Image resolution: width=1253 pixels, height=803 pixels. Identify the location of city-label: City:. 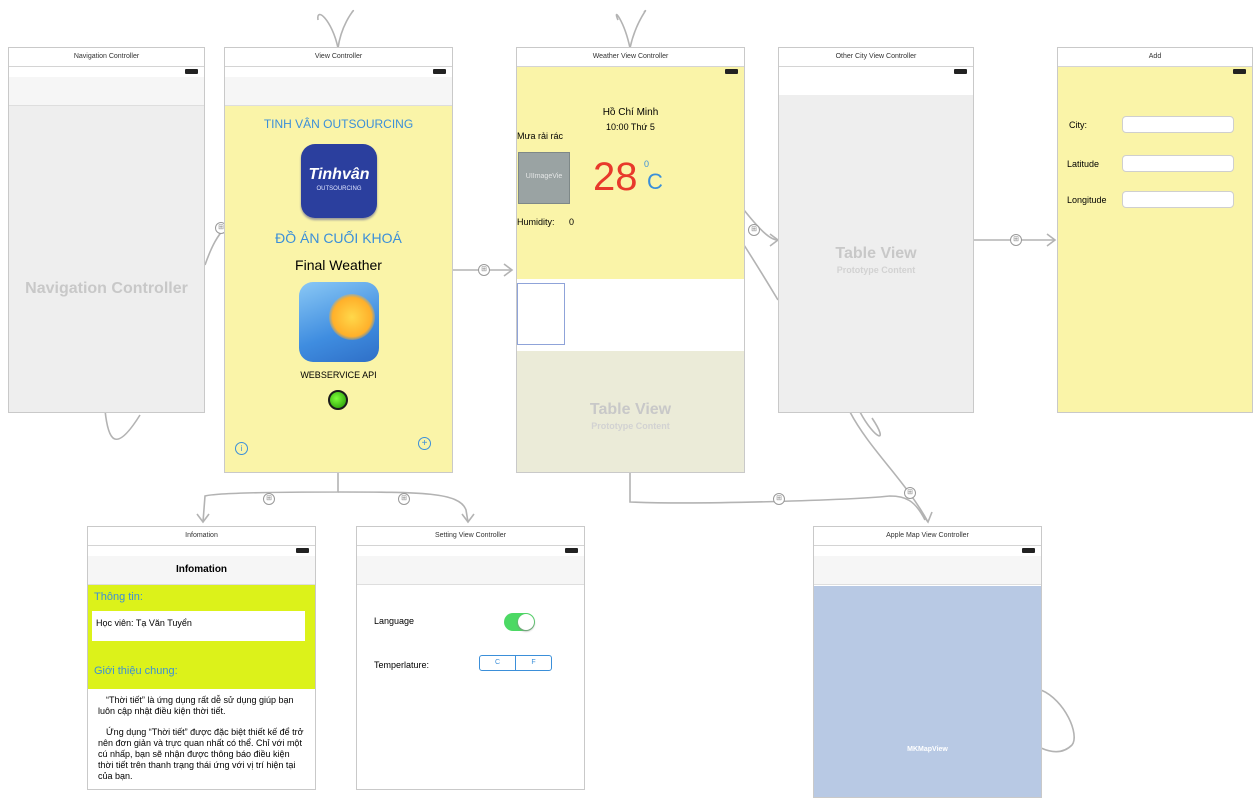
(1078, 125).